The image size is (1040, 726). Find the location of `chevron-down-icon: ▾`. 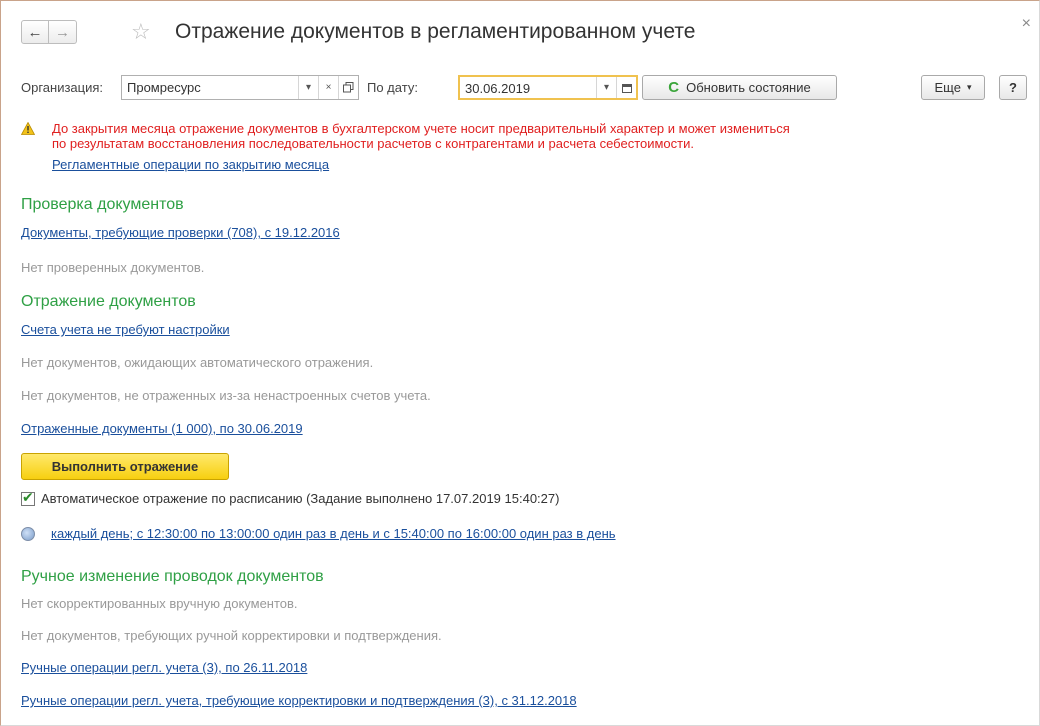

chevron-down-icon: ▾ is located at coordinates (969, 87).